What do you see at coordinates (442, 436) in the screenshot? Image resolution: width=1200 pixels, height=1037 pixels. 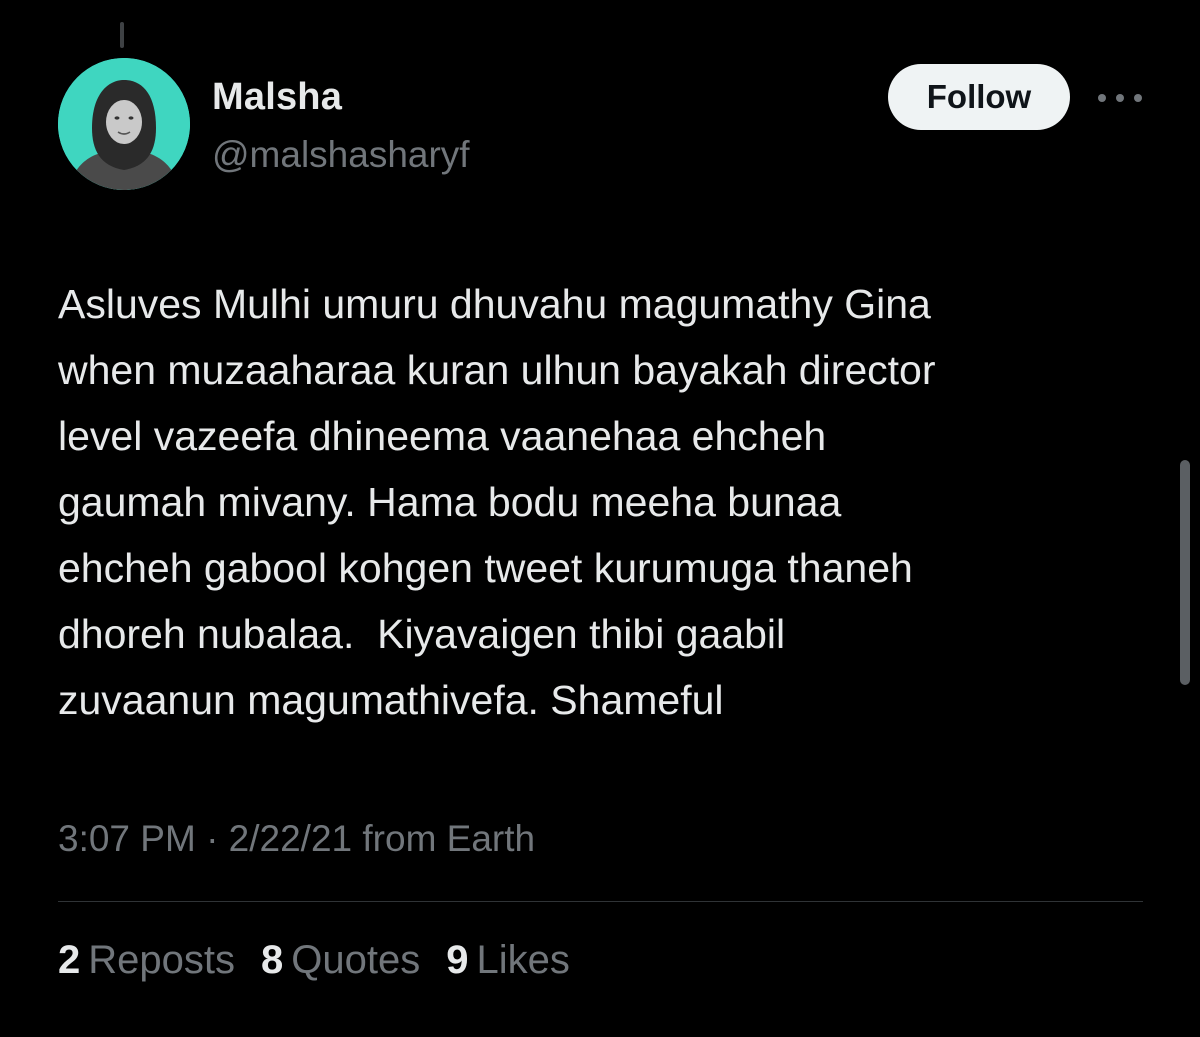 I see `tweet-line: level vazeefa dhineema vaanehaa ehcheh` at bounding box center [442, 436].